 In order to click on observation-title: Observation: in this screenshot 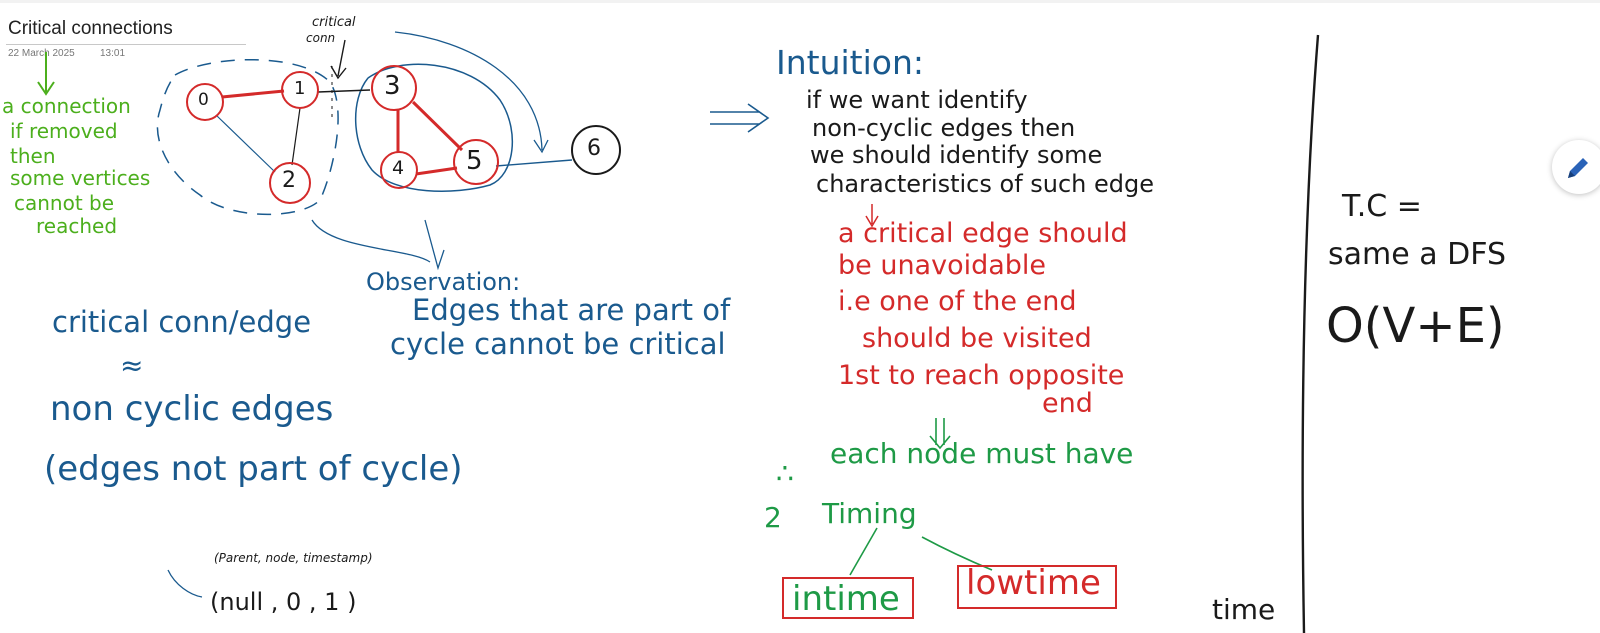, I will do `click(443, 282)`.